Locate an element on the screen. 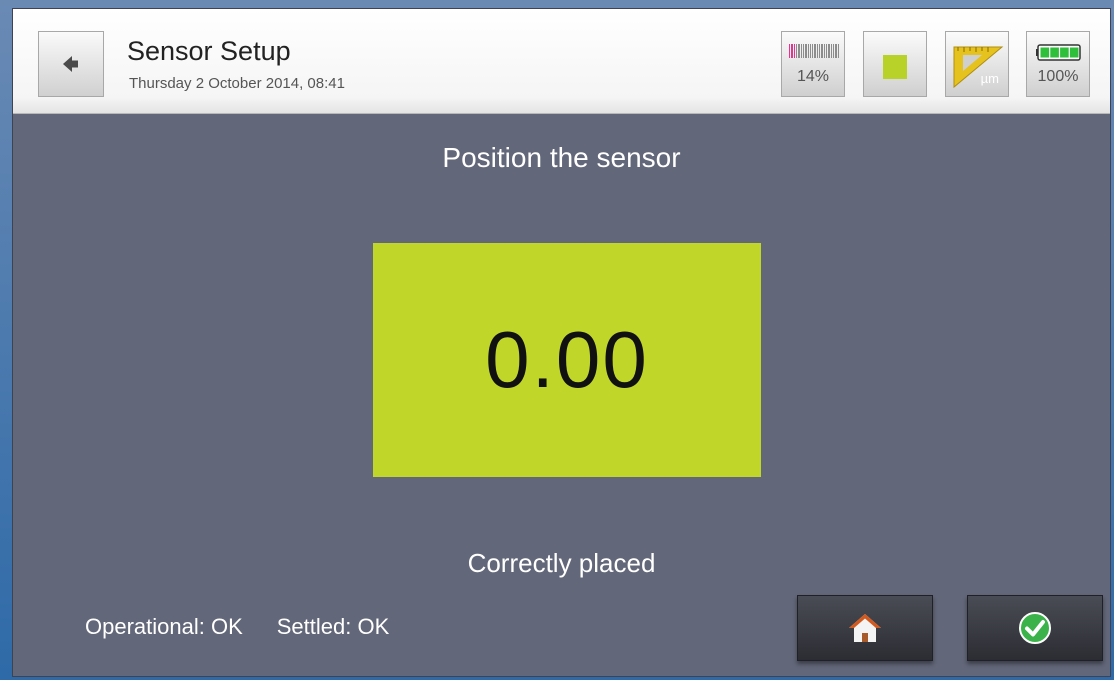 Image resolution: width=1114 pixels, height=680 pixels. date-time: Thursday 2 October 2014, 08:41 is located at coordinates (237, 83).